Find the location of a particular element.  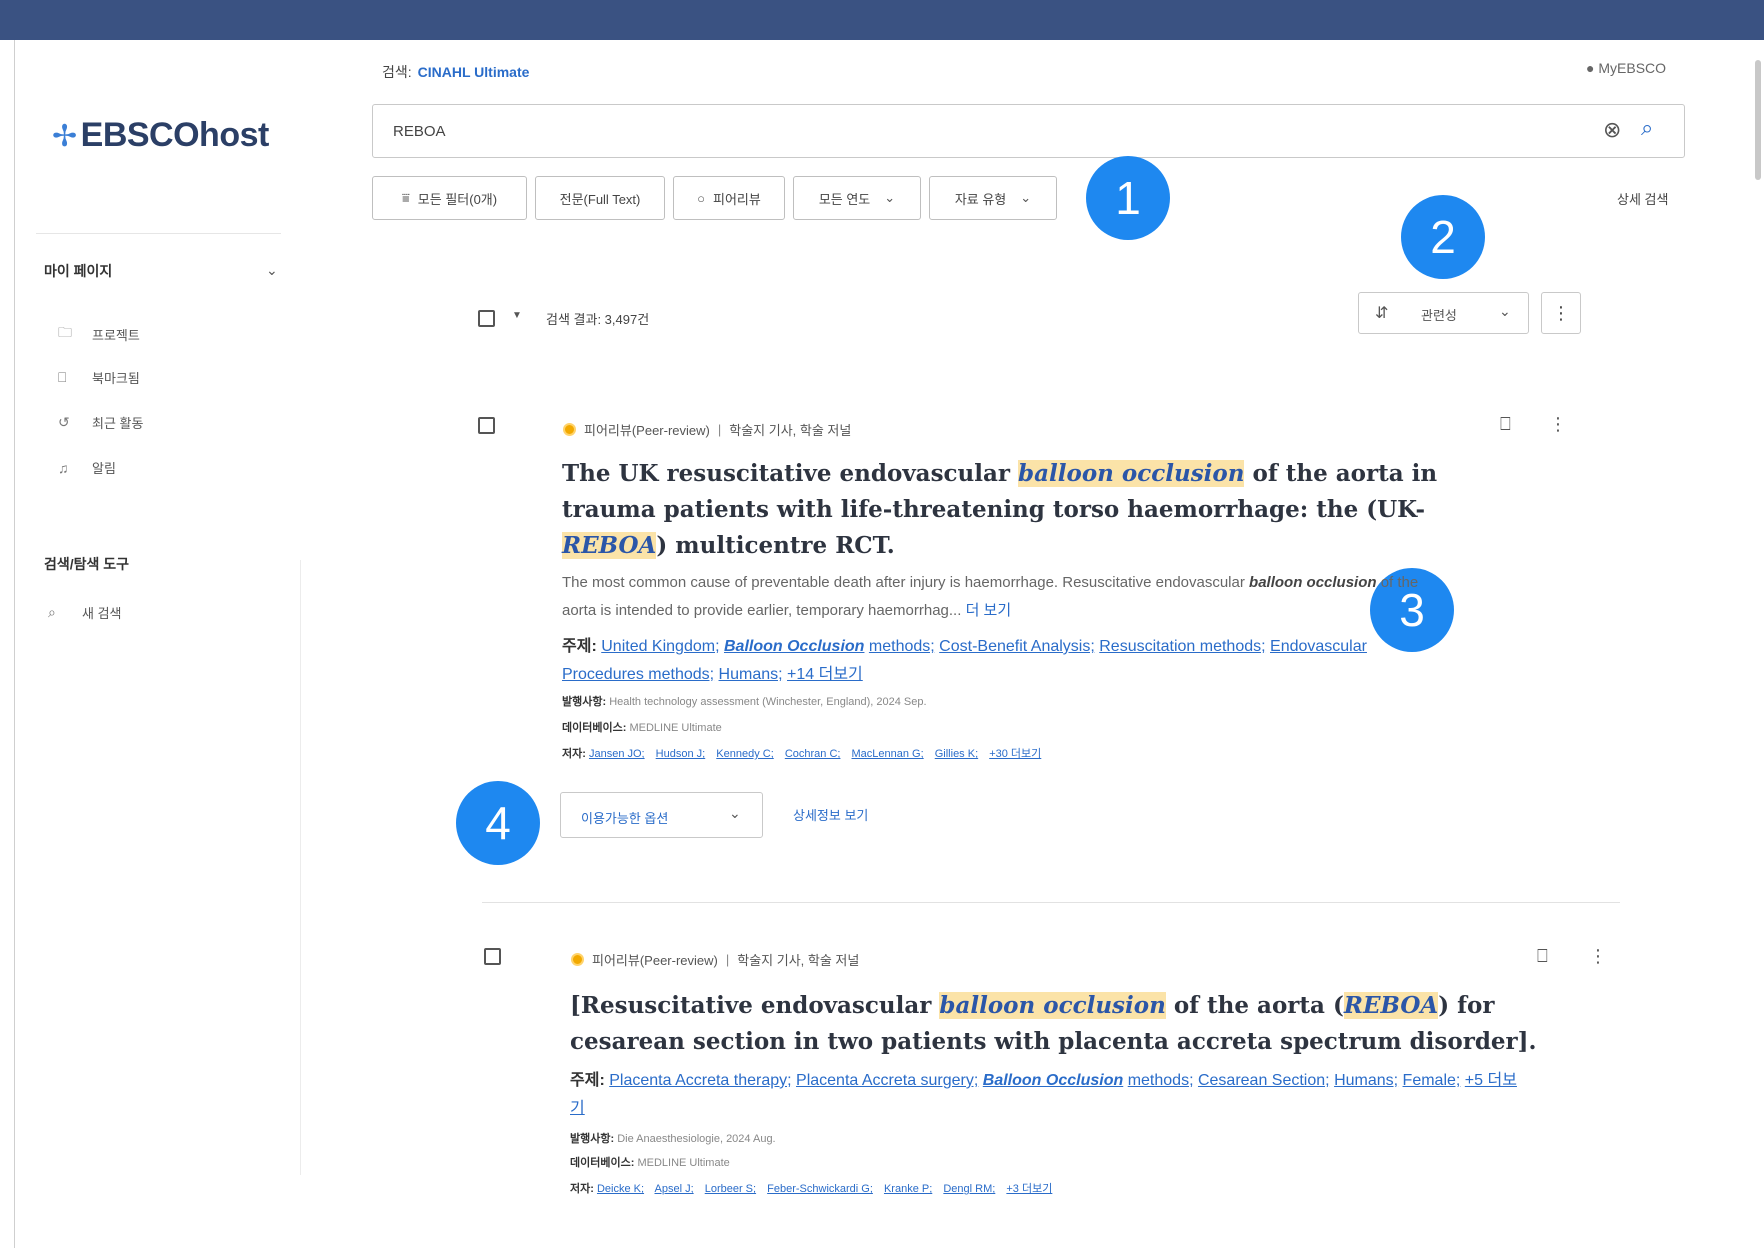

subject-link: Placenta Accreta therapy; is located at coordinates (700, 1080).